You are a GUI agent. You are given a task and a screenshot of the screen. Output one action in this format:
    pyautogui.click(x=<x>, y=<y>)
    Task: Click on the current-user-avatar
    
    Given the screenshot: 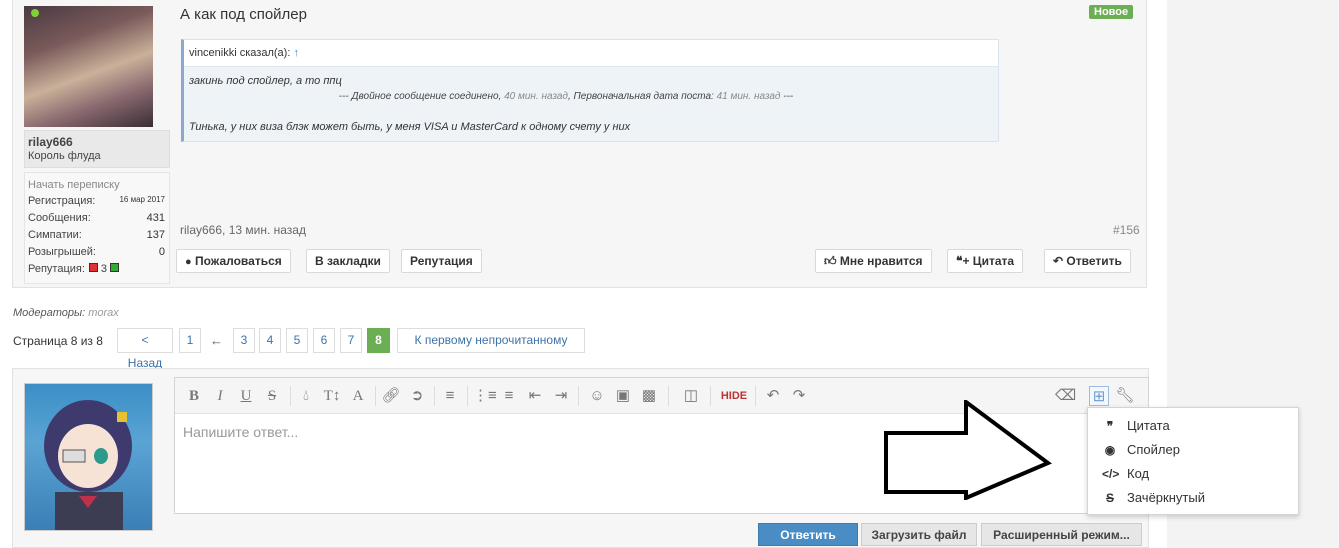 What is the action you would take?
    pyautogui.click(x=88, y=457)
    